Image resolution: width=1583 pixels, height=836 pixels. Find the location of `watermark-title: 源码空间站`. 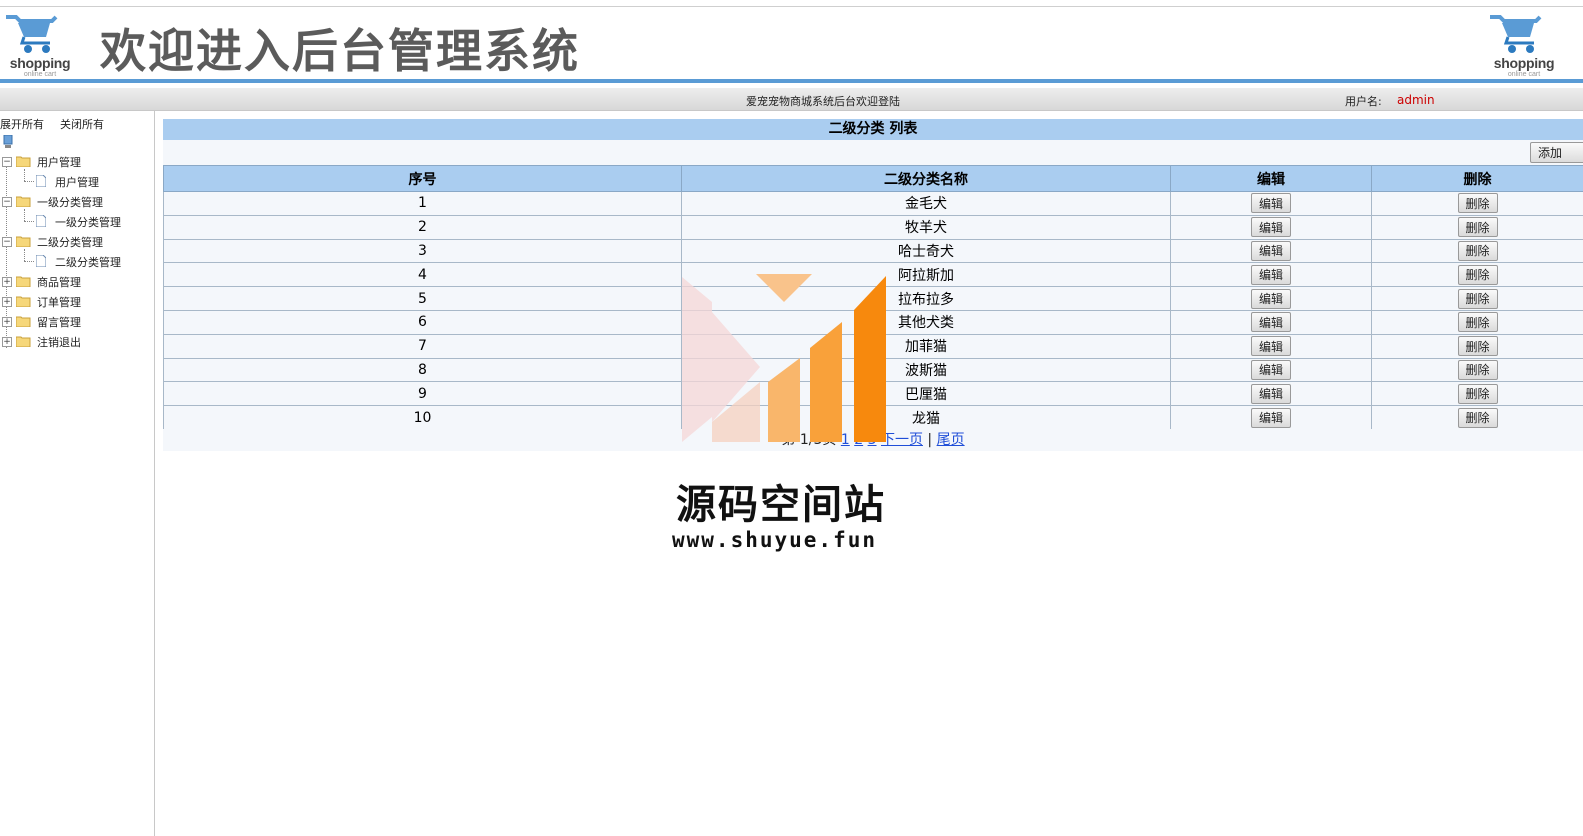

watermark-title: 源码空间站 is located at coordinates (781, 505).